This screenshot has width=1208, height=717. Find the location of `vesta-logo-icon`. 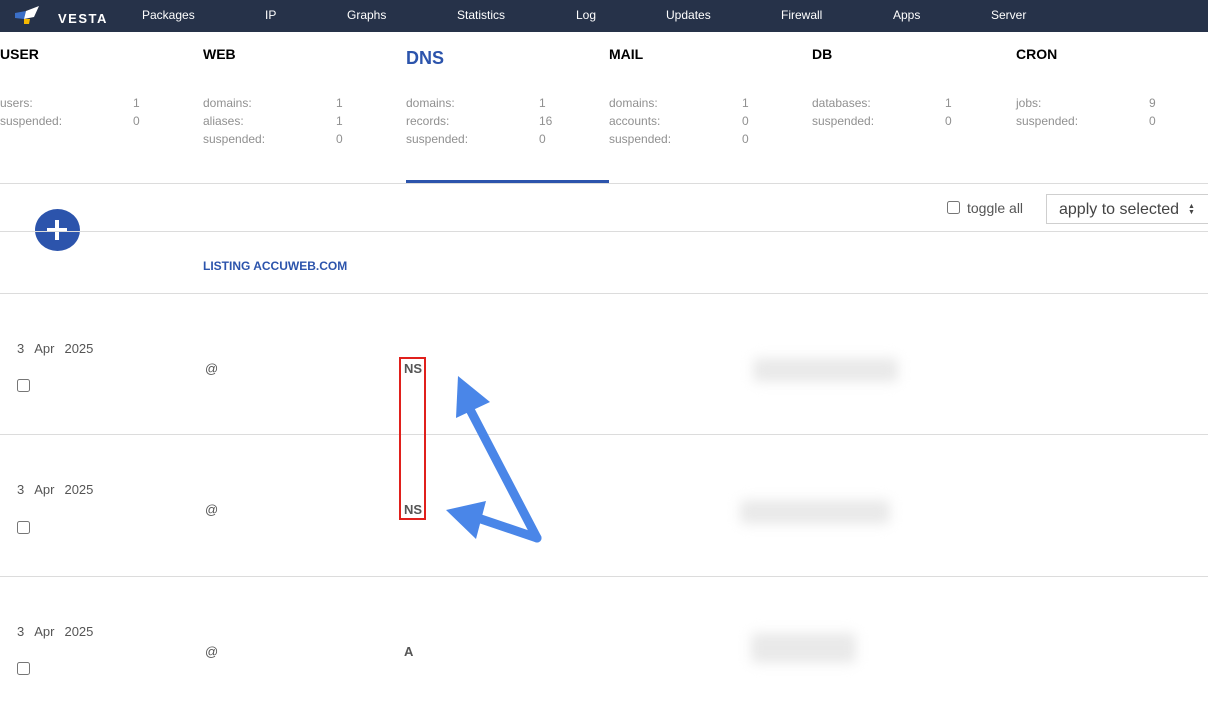

vesta-logo-icon is located at coordinates (27, 15).